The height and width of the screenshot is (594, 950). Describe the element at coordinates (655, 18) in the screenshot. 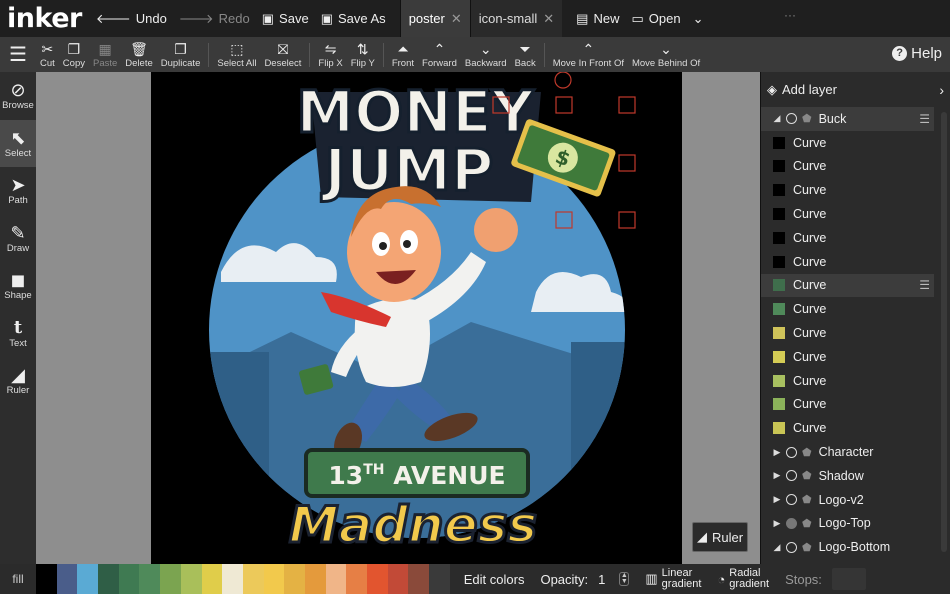

I see `open-button: ▭ Open` at that location.